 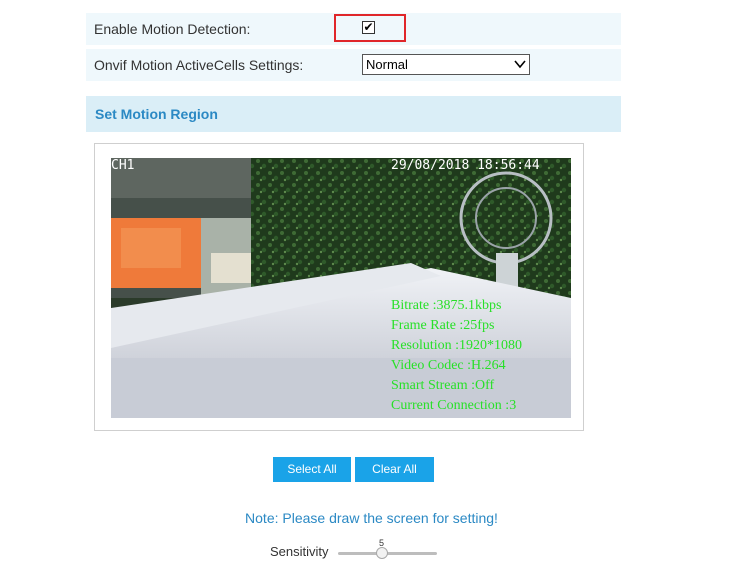 I want to click on sensitivity-label: Sensitivity, so click(x=299, y=551).